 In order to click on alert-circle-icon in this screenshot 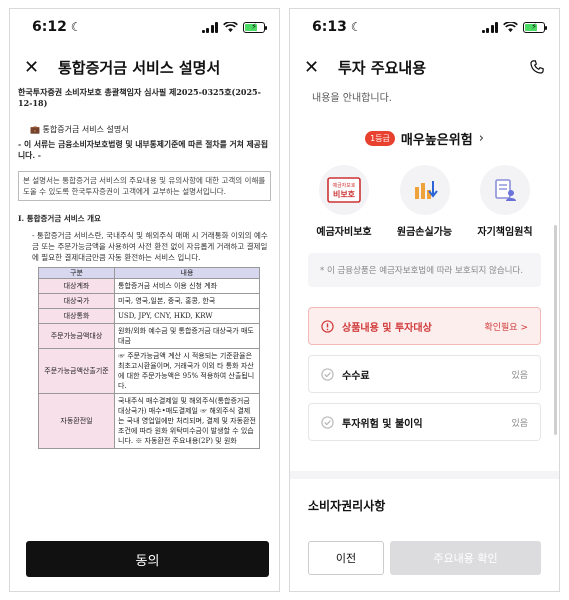, I will do `click(327, 326)`.